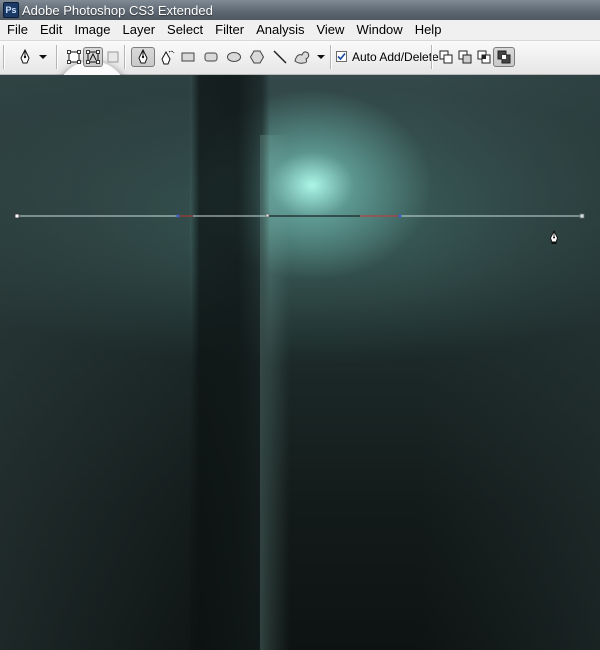  I want to click on custom-shape-icon, so click(302, 57).